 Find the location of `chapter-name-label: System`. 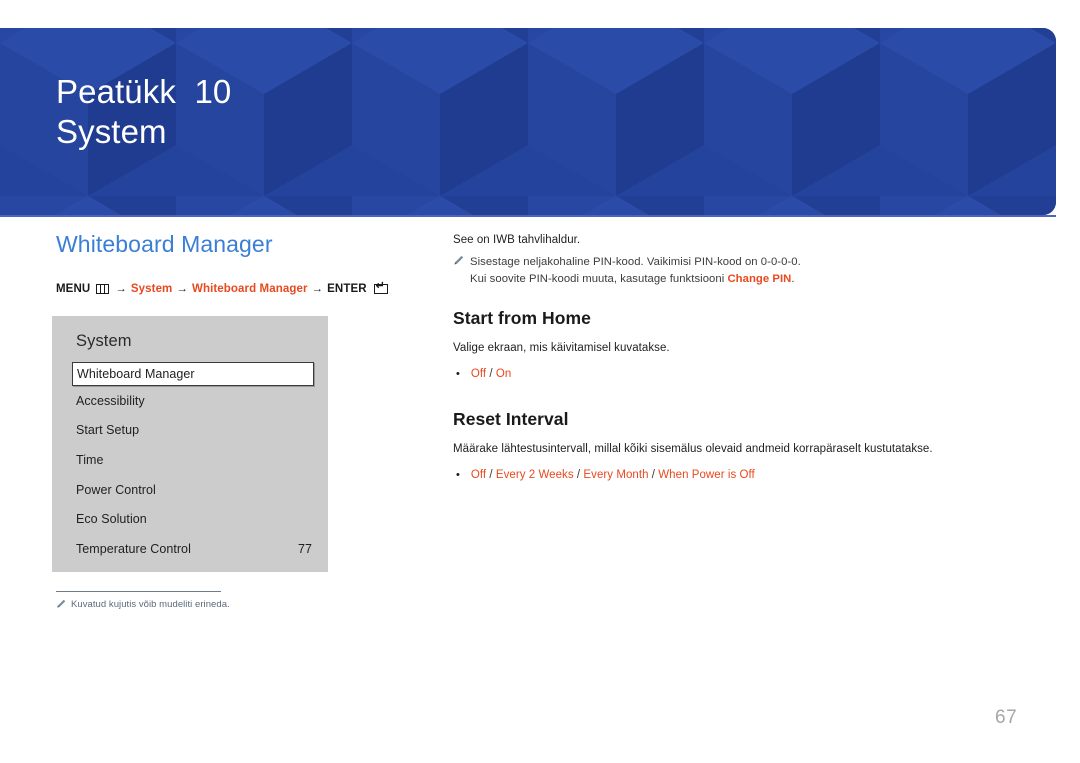

chapter-name-label: System is located at coordinates (111, 131).